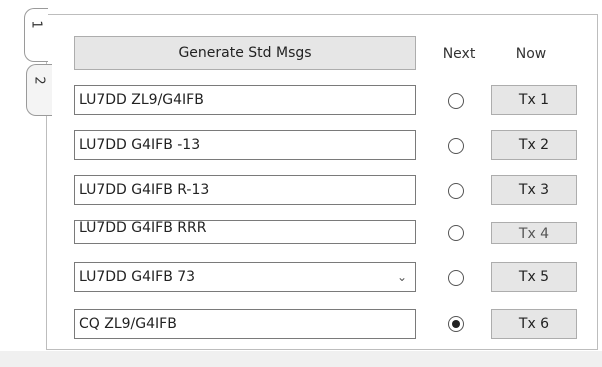 This screenshot has height=367, width=602. What do you see at coordinates (534, 277) in the screenshot?
I see `tx5-button: Tx 5` at bounding box center [534, 277].